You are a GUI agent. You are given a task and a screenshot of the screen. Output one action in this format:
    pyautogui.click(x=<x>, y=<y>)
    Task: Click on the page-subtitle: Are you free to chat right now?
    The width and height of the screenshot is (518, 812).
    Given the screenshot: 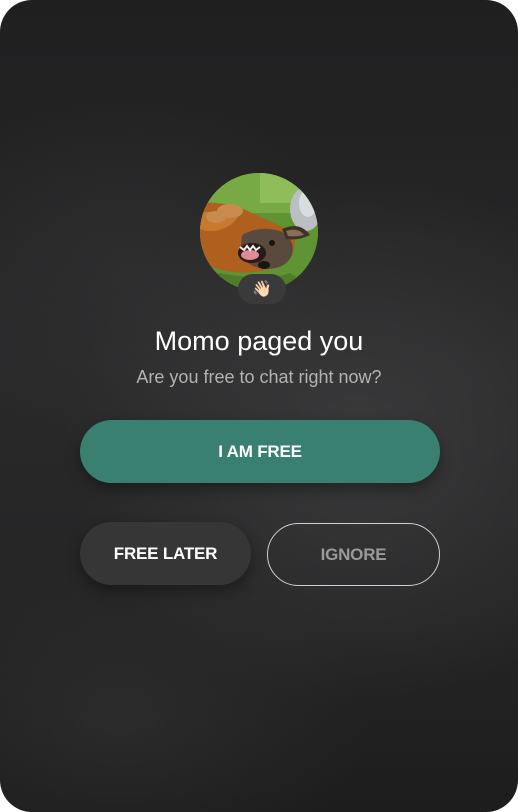 What is the action you would take?
    pyautogui.click(x=259, y=377)
    